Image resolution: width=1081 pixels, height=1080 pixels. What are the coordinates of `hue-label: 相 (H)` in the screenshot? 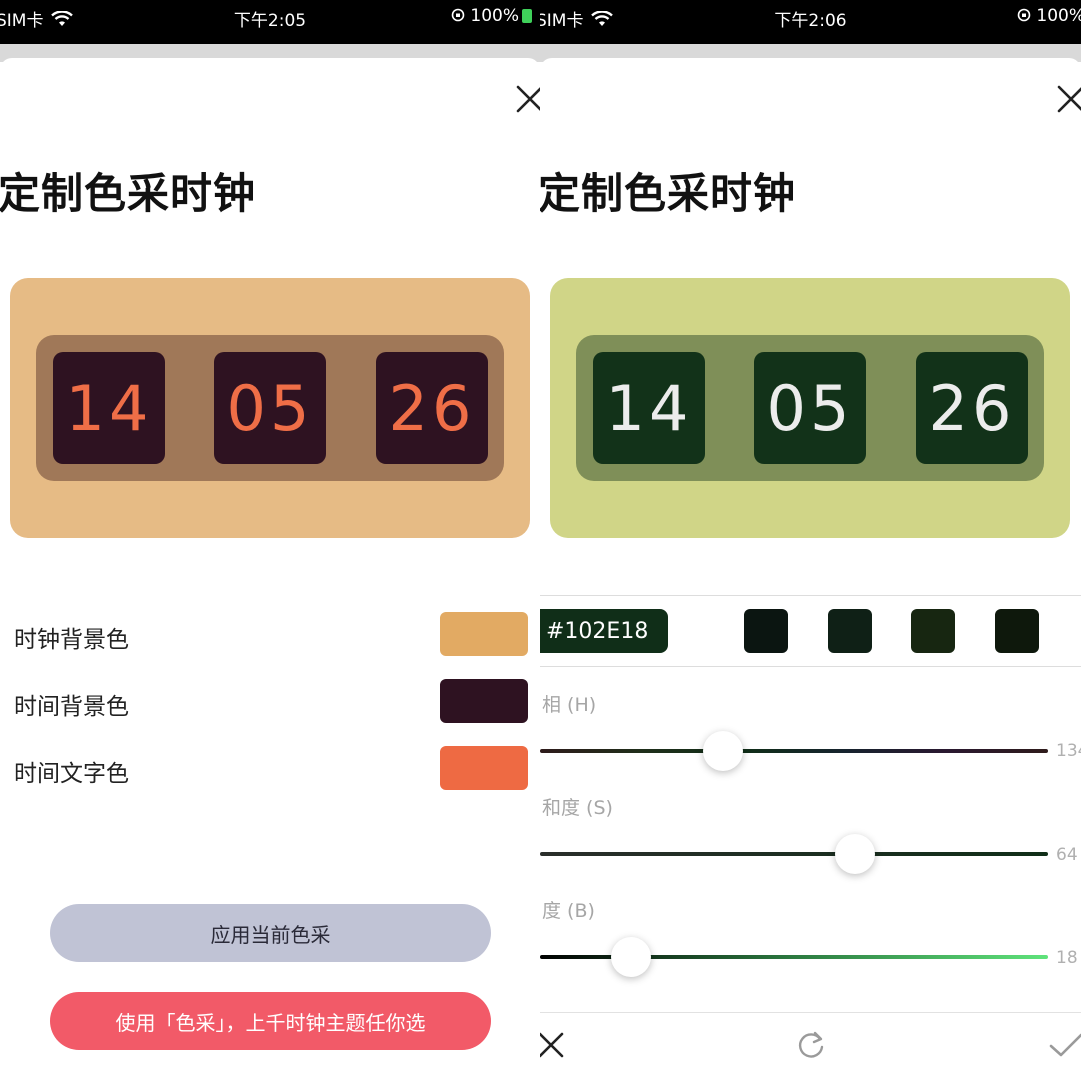 It's located at (569, 705).